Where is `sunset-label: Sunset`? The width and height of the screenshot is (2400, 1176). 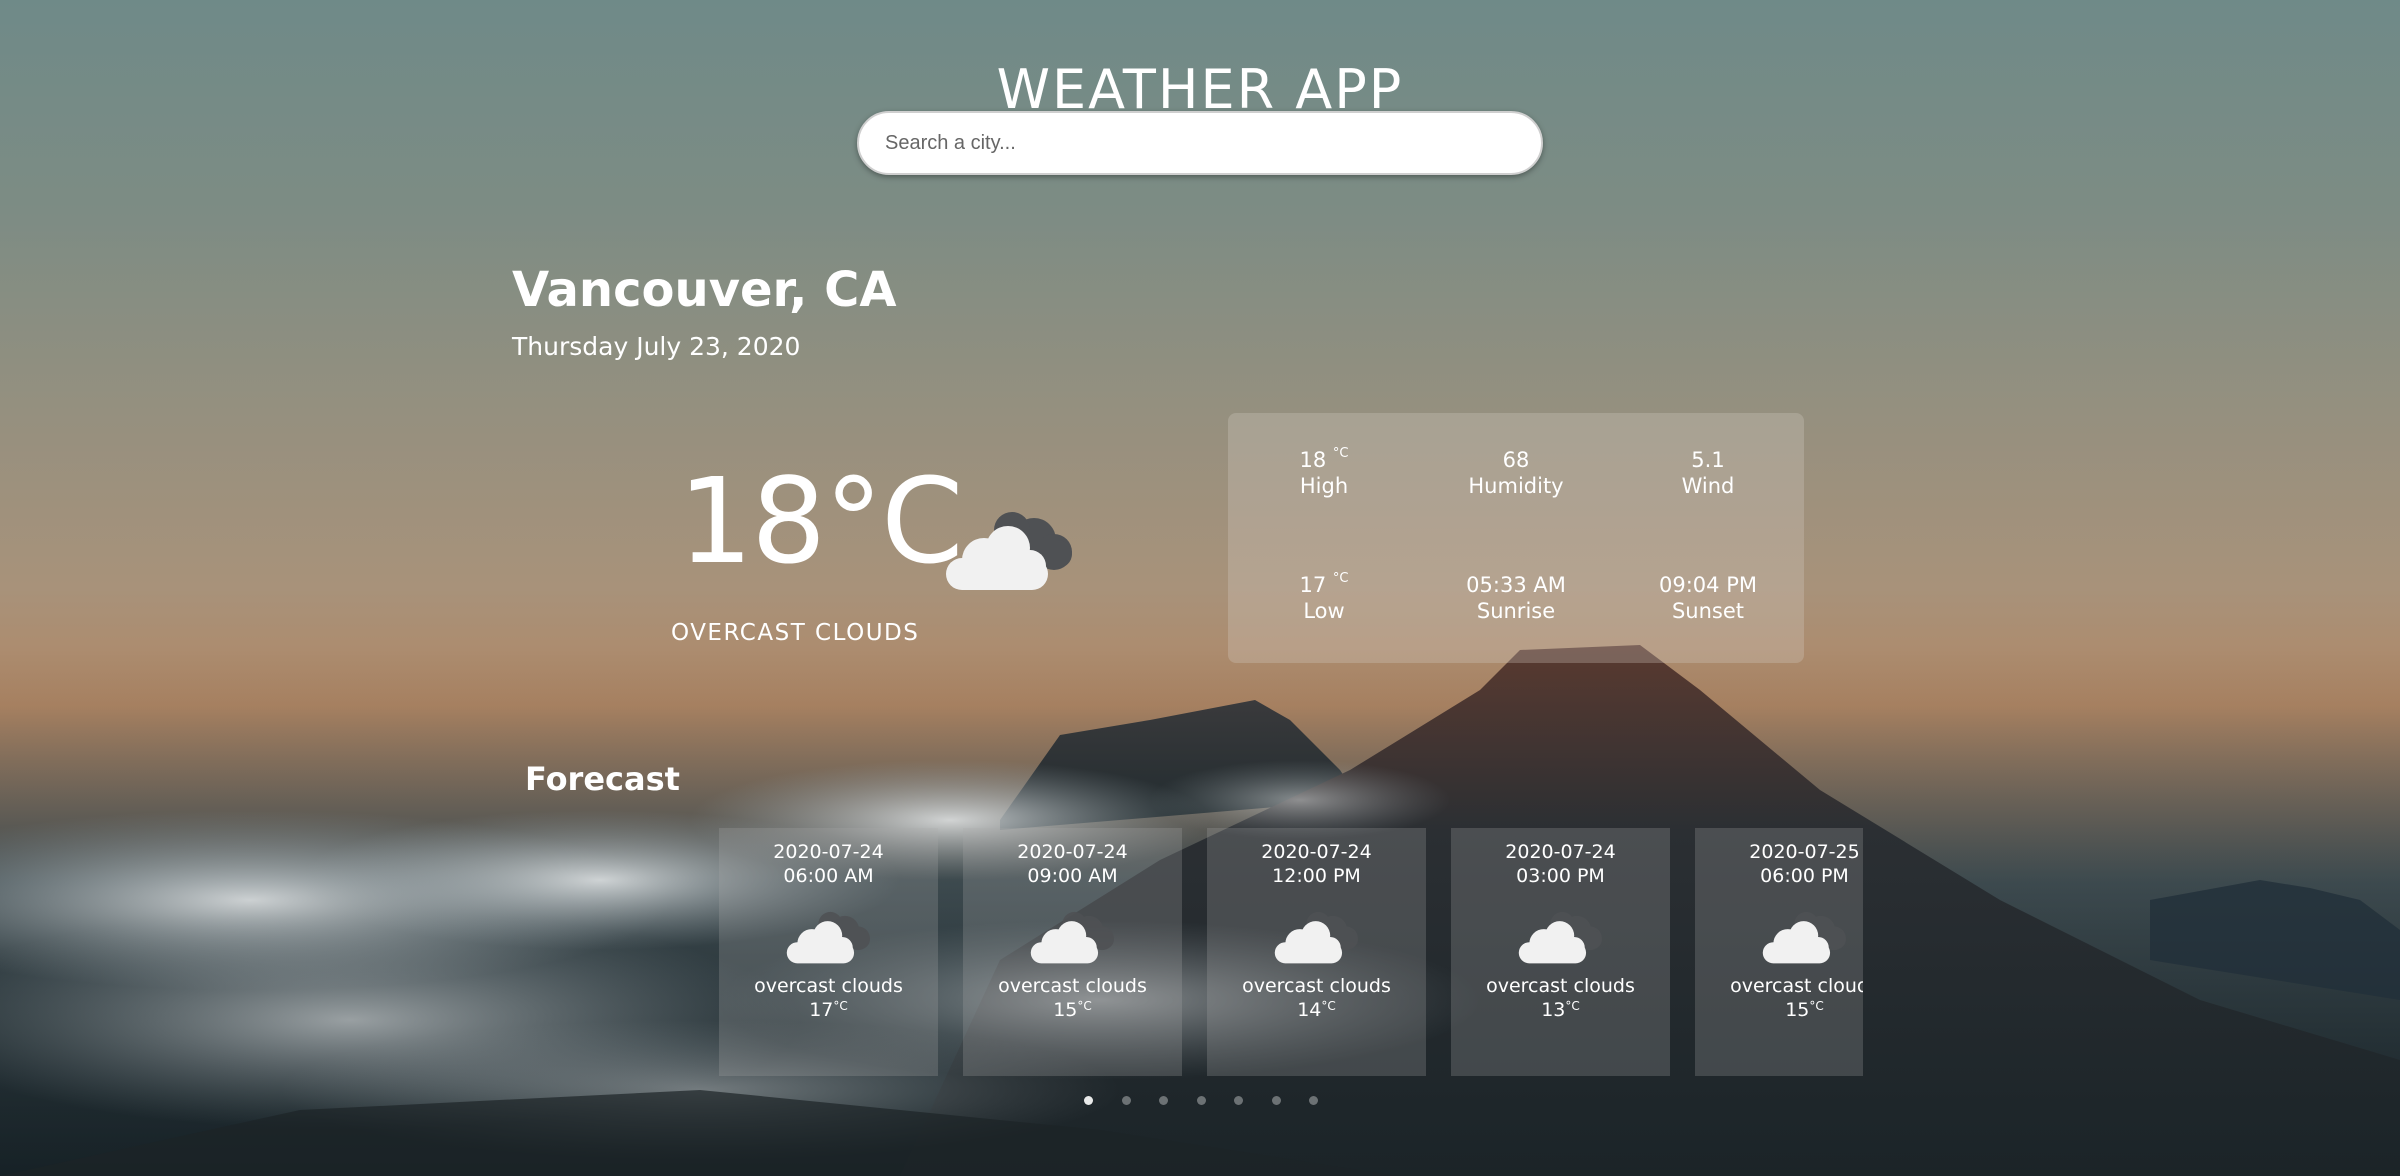
sunset-label: Sunset is located at coordinates (1708, 611).